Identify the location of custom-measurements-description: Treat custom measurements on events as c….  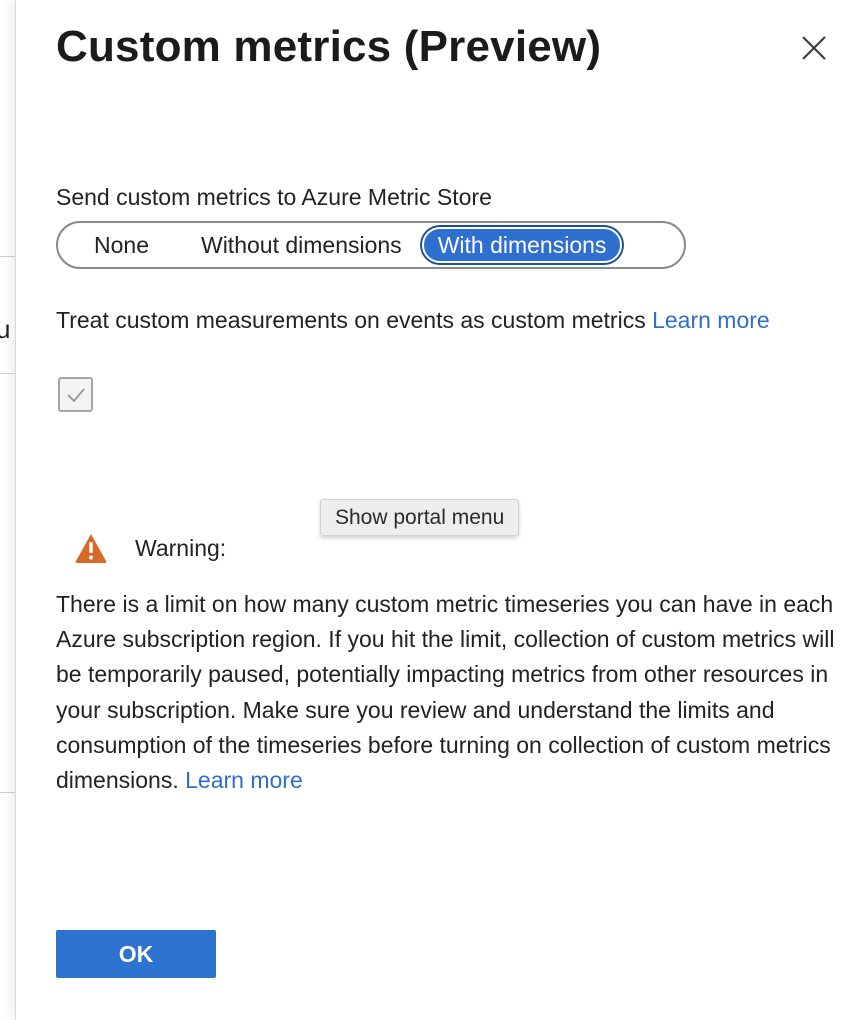
(436, 320).